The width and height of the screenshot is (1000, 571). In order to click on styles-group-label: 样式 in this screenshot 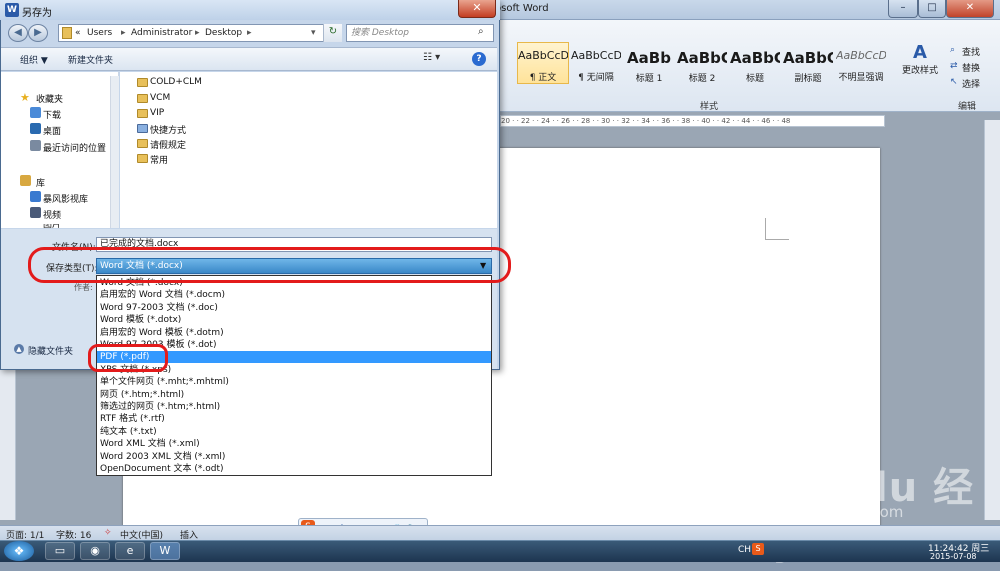, I will do `click(709, 107)`.